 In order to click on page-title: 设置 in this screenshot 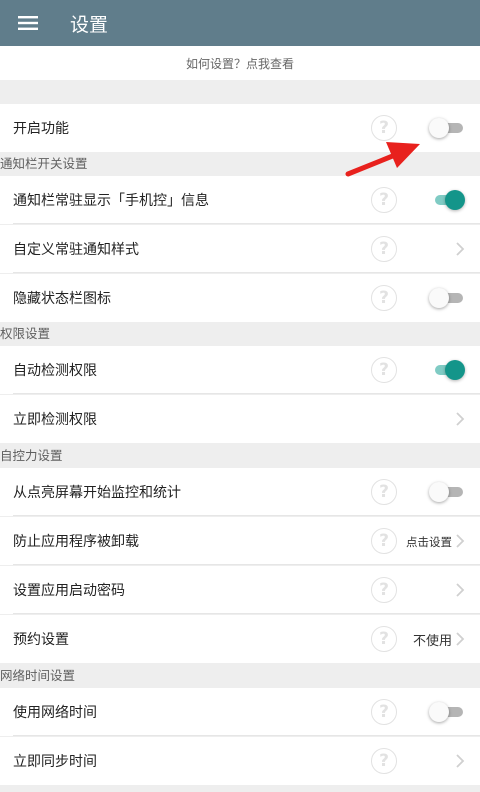, I will do `click(89, 24)`.